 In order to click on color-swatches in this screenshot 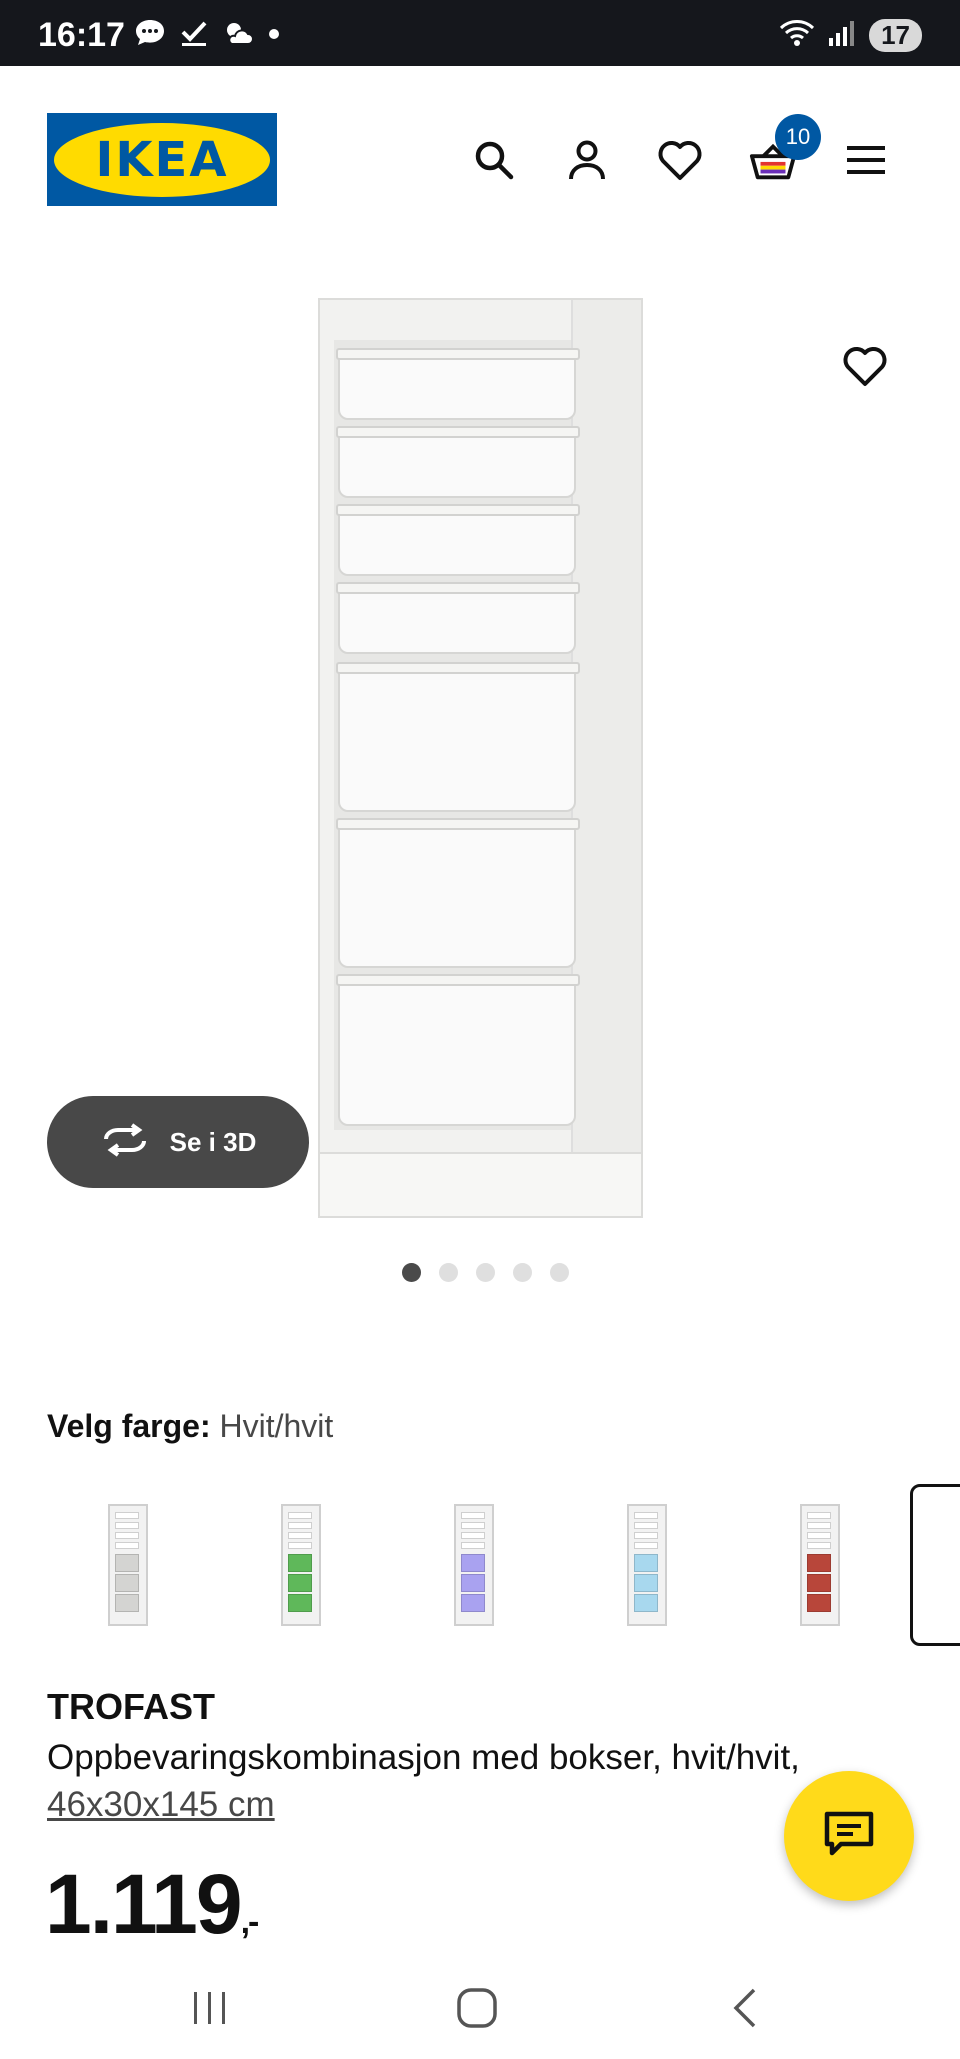, I will do `click(480, 1565)`.